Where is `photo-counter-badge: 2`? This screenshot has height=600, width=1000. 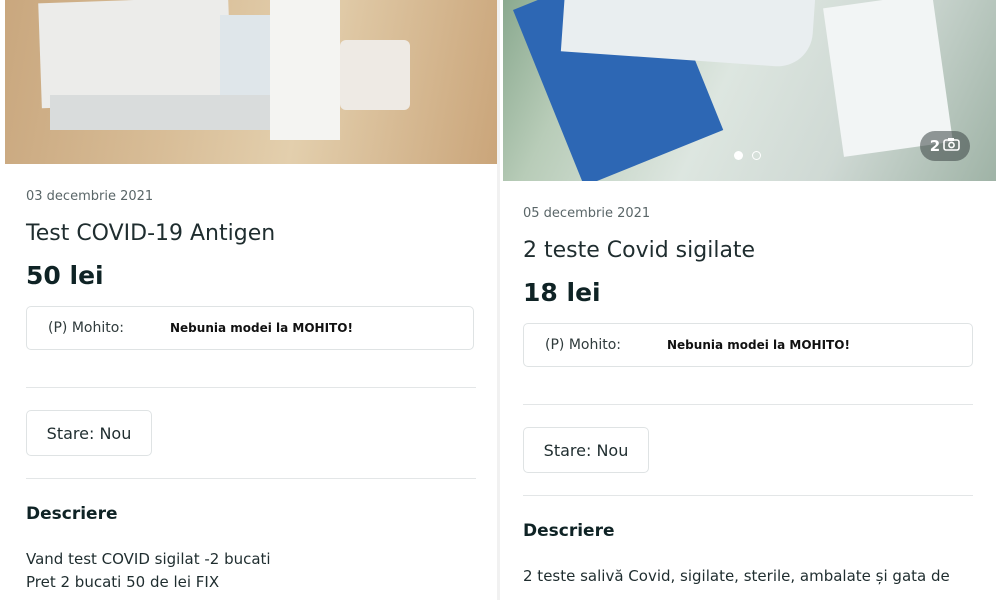
photo-counter-badge: 2 is located at coordinates (945, 146).